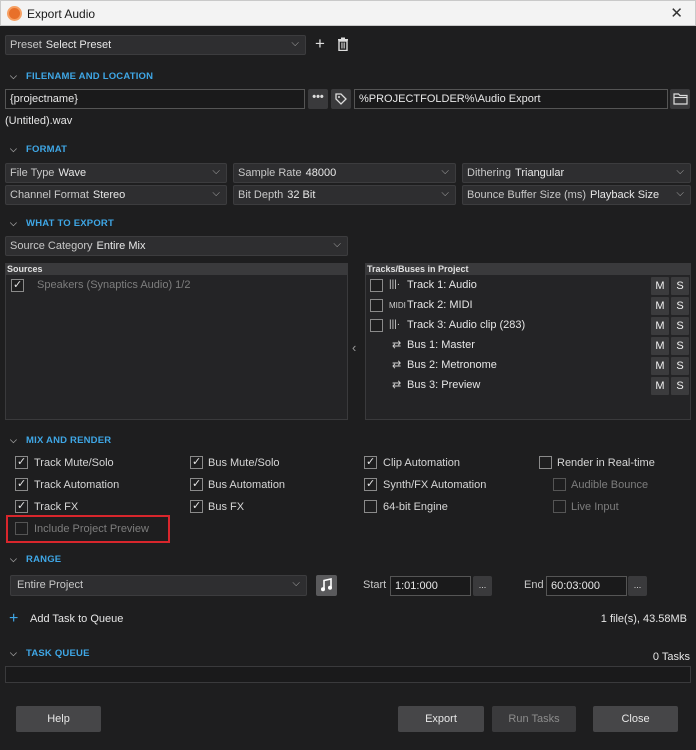 The height and width of the screenshot is (750, 696). I want to click on bus-mute-solo-checkbox, so click(196, 462).